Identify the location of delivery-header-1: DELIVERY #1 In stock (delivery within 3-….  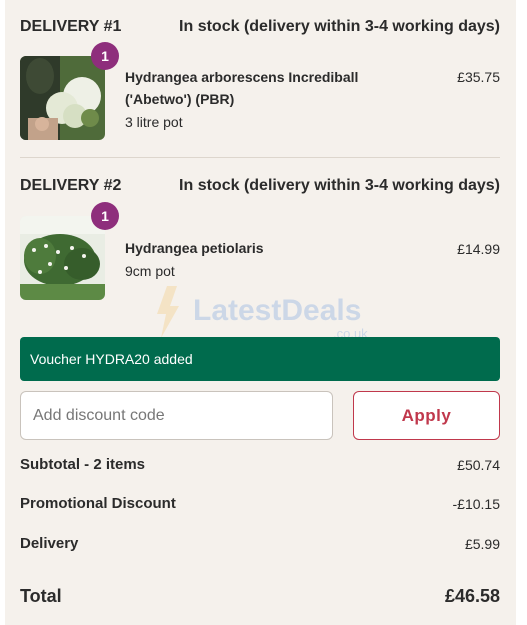
(260, 27).